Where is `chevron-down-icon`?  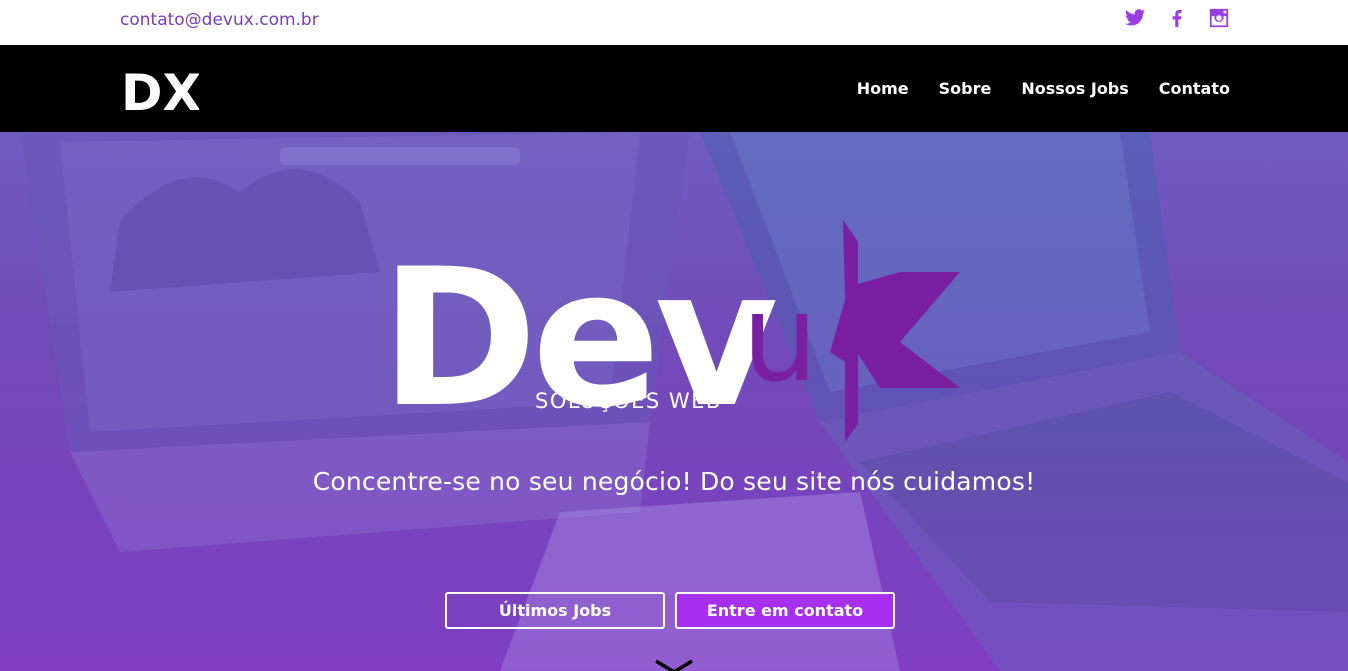 chevron-down-icon is located at coordinates (674, 665).